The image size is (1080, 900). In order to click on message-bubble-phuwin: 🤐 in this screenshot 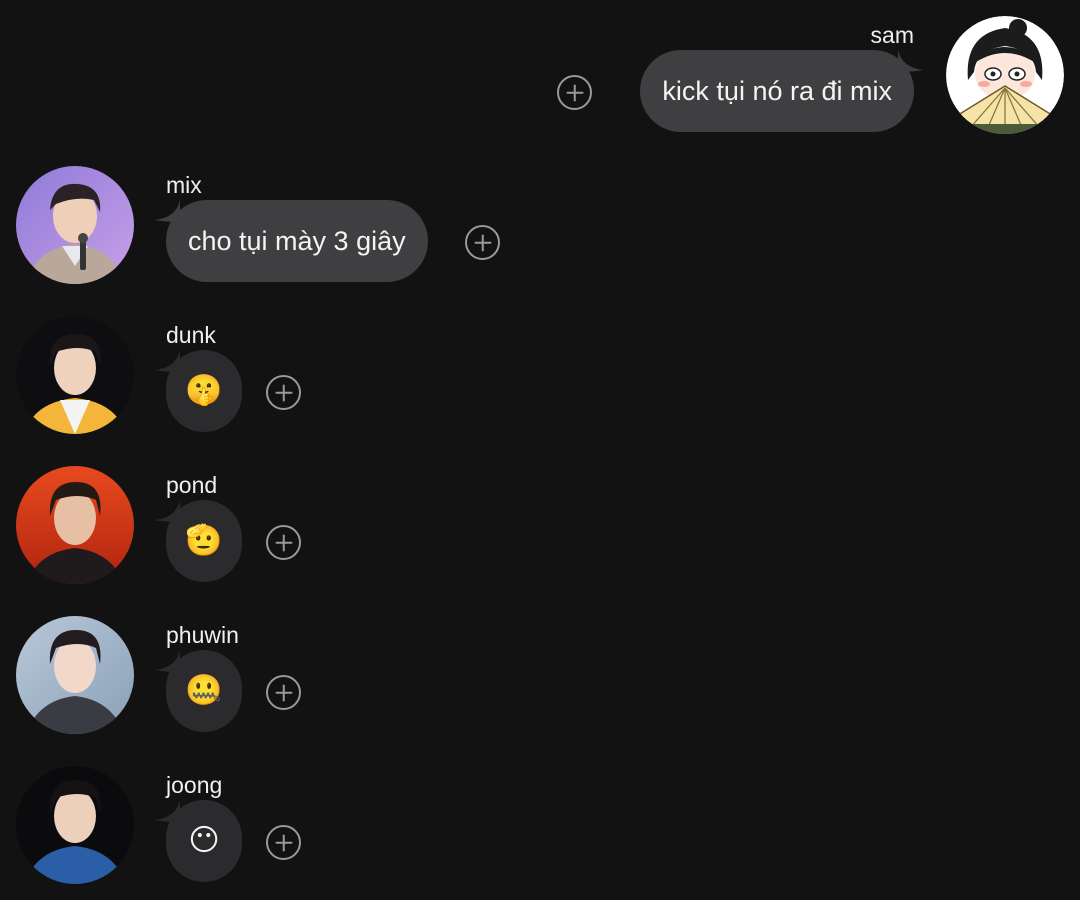, I will do `click(204, 691)`.